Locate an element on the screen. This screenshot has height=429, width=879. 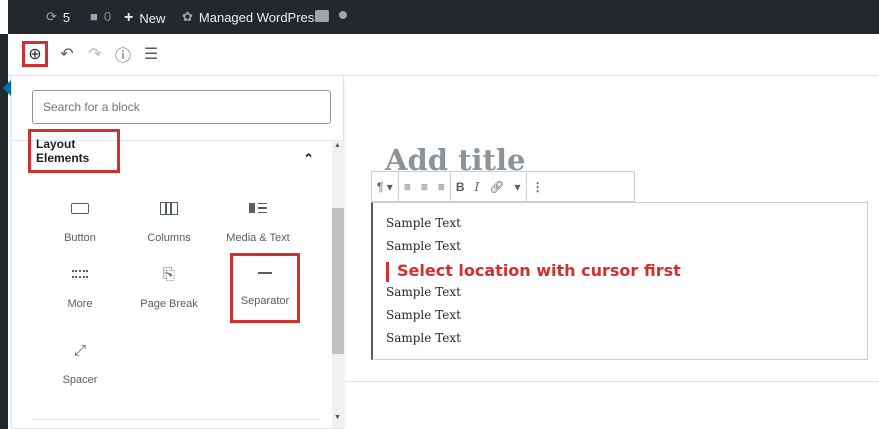
block-label: Separator is located at coordinates (265, 301).